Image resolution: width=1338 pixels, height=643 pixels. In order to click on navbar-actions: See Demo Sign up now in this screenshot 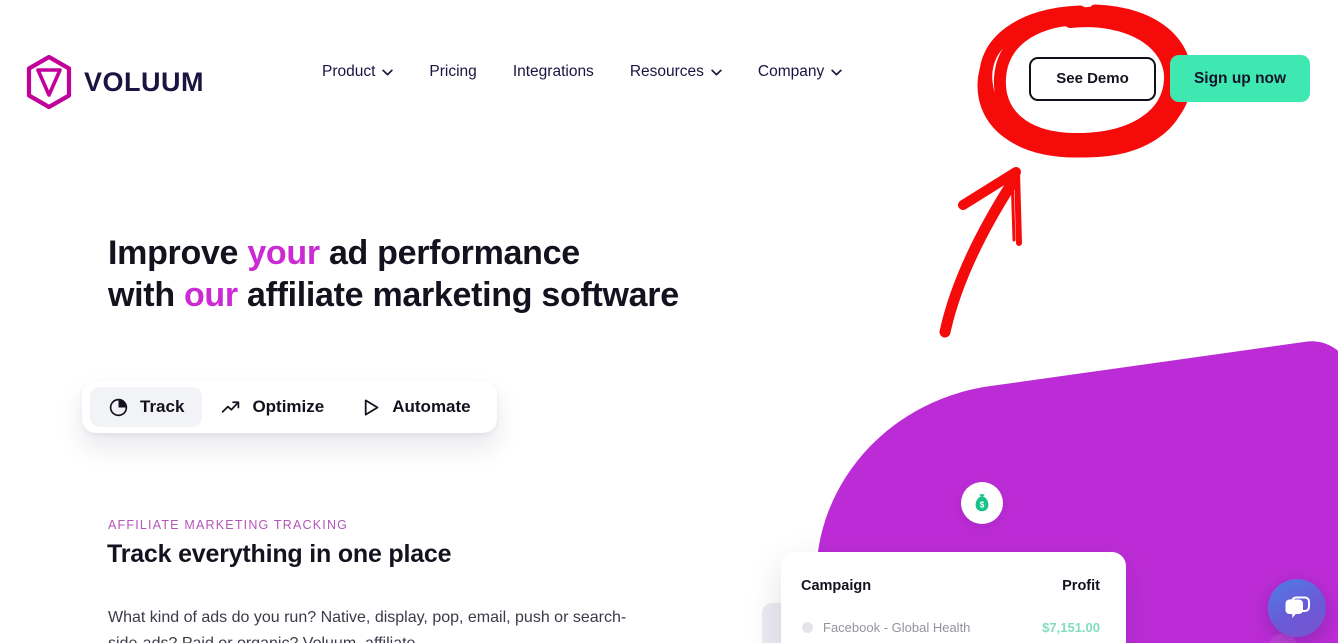, I will do `click(1169, 78)`.